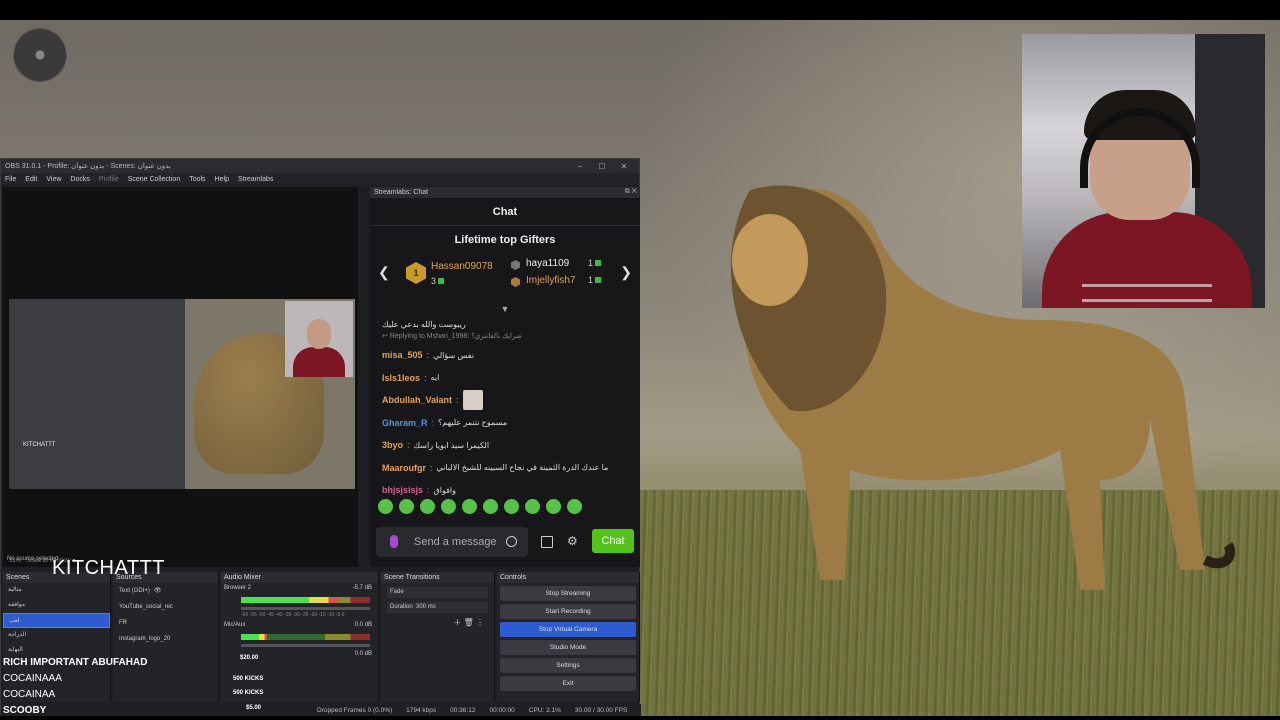 Image resolution: width=1280 pixels, height=720 pixels. What do you see at coordinates (222, 179) in the screenshot?
I see `menu-help: Help` at bounding box center [222, 179].